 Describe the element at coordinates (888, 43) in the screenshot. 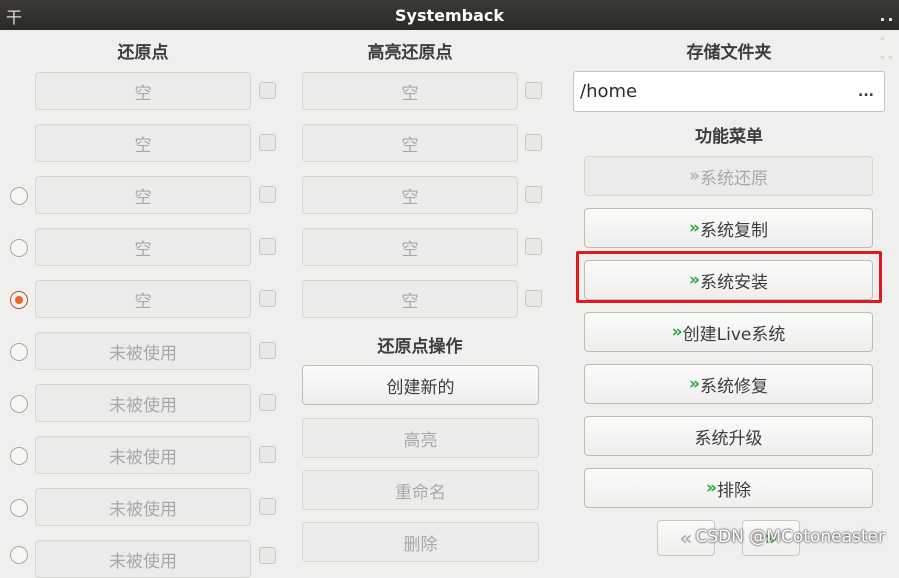

I see `window-menu-icon` at that location.